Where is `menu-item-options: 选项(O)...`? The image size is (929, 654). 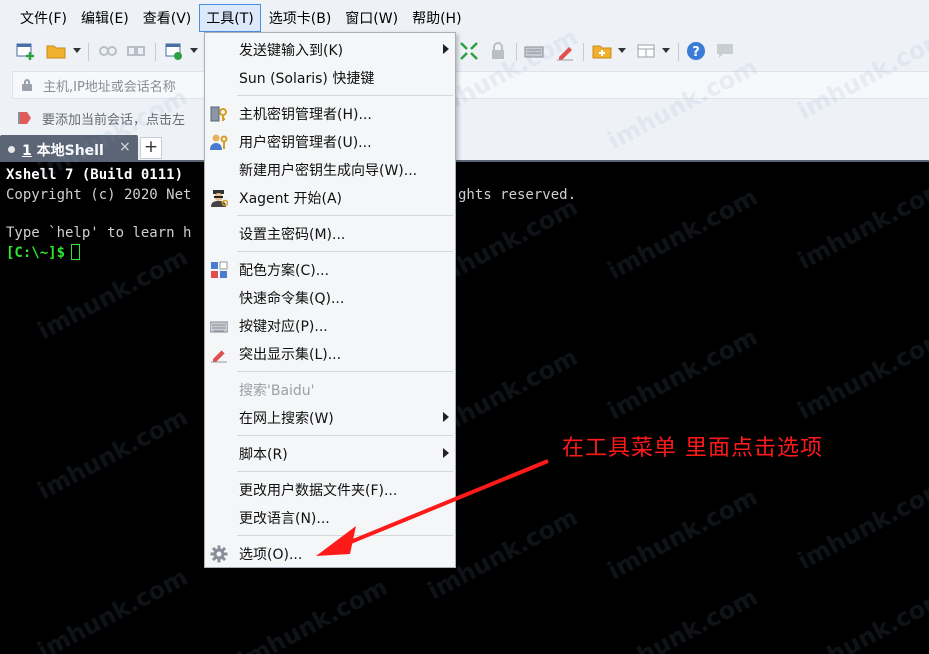
menu-item-options: 选项(O)... is located at coordinates (330, 553).